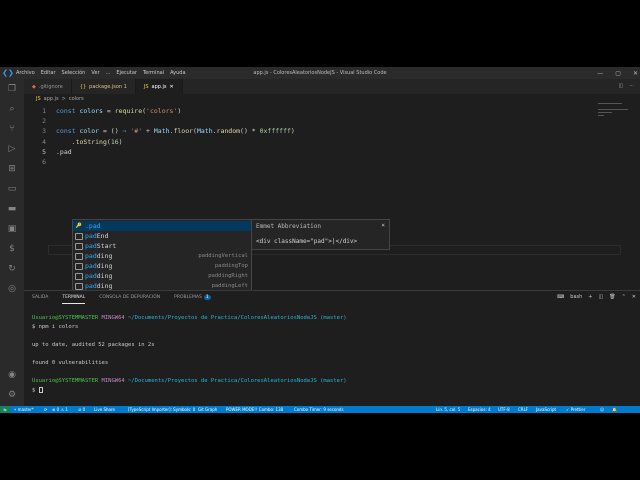  Describe the element at coordinates (479, 409) in the screenshot. I see `indentation: Espacios: 4` at that location.